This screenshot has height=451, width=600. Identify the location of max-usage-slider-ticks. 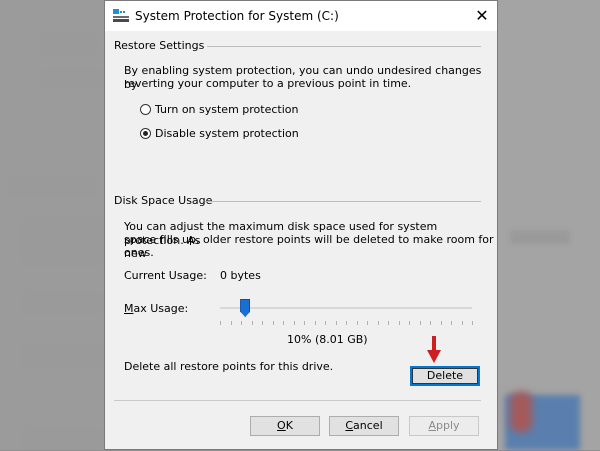
(346, 323).